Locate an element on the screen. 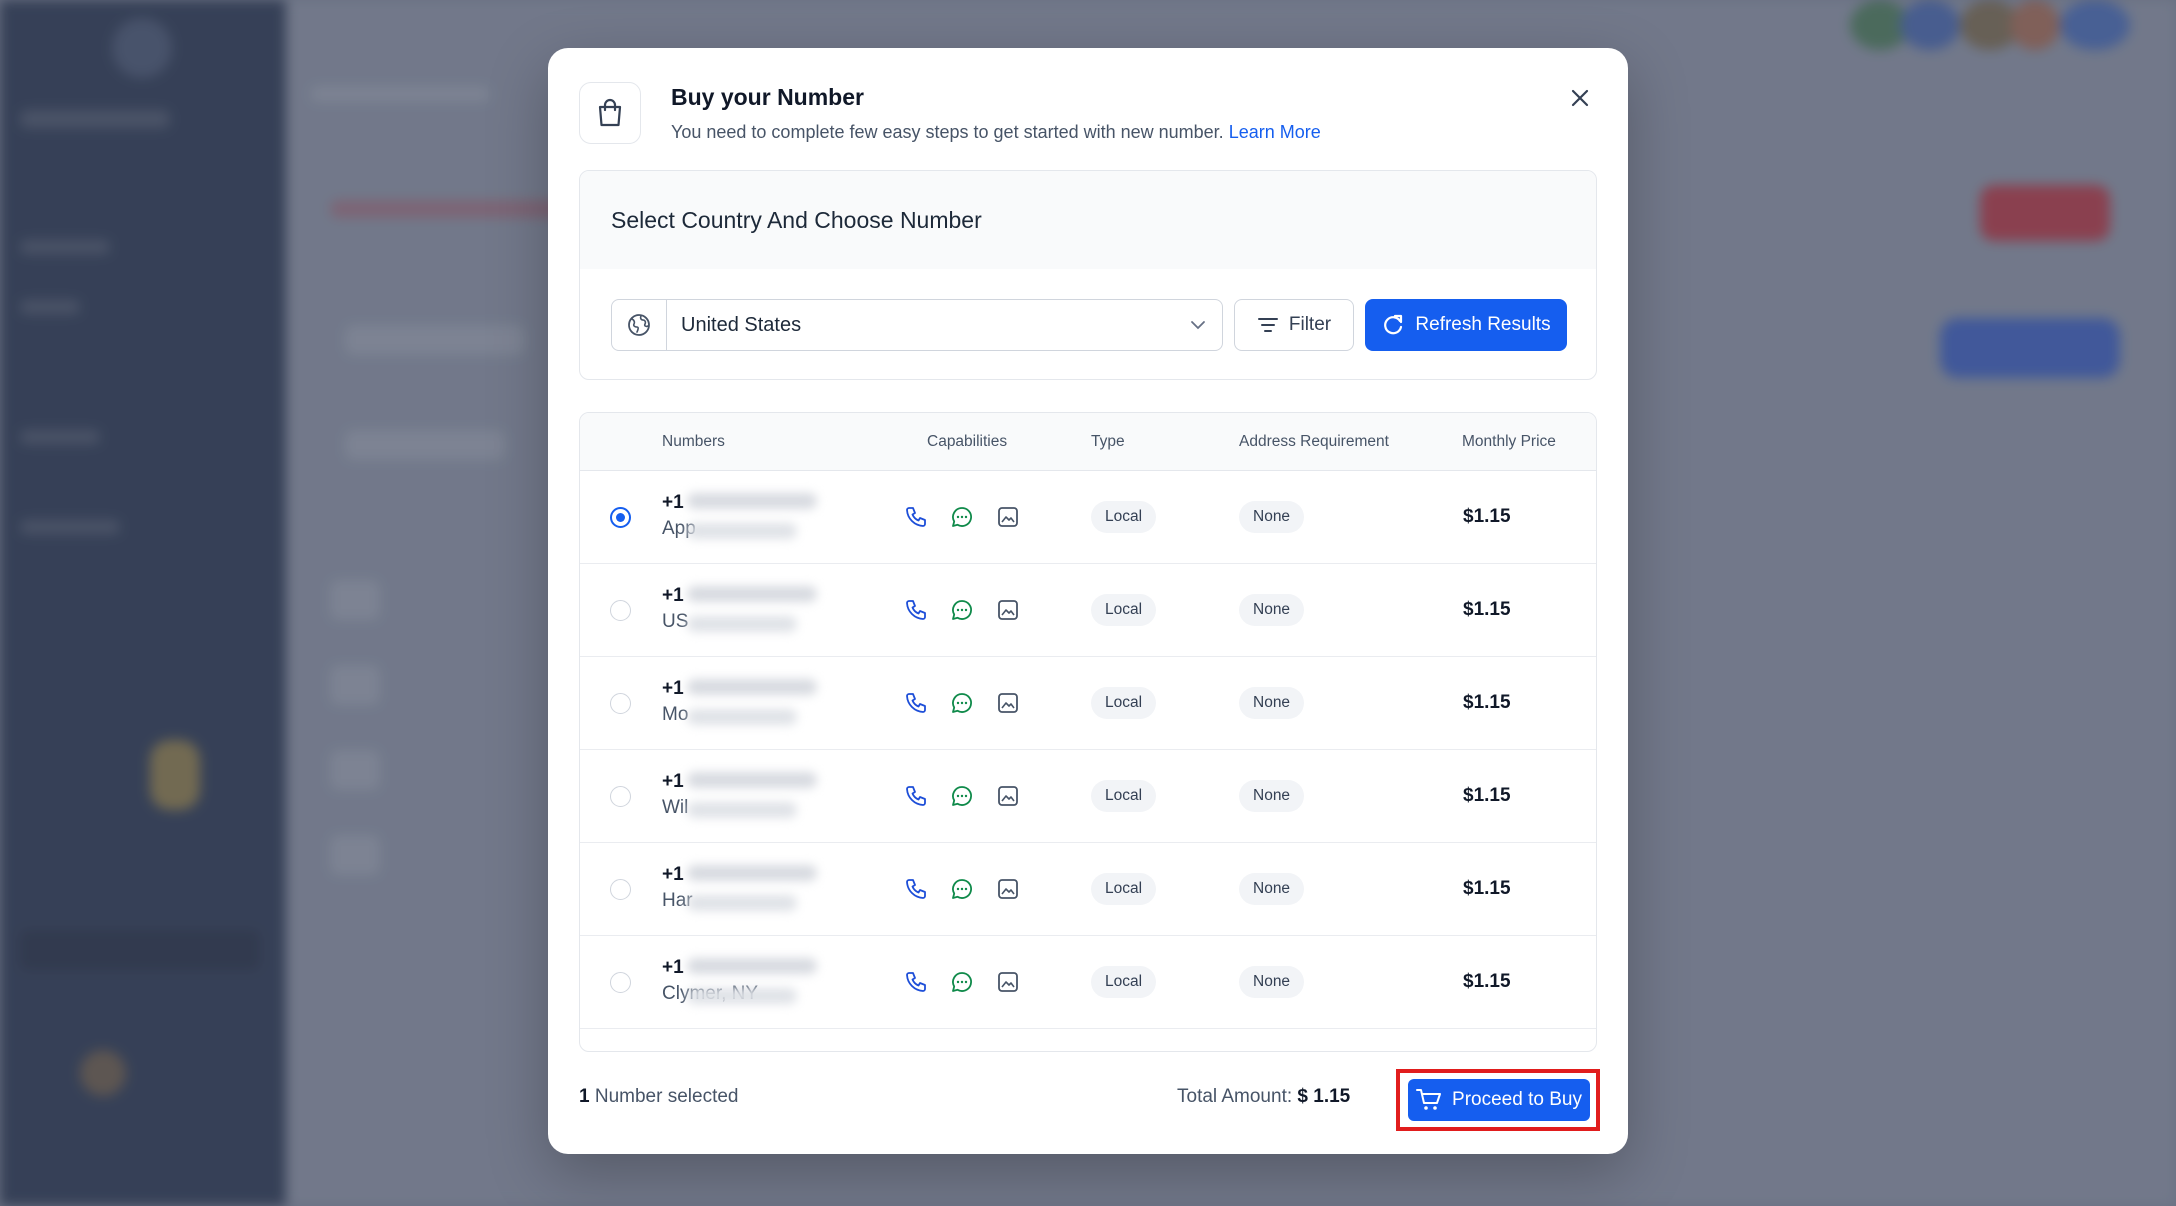 Image resolution: width=2176 pixels, height=1206 pixels. selected-label: Number selected is located at coordinates (666, 1096).